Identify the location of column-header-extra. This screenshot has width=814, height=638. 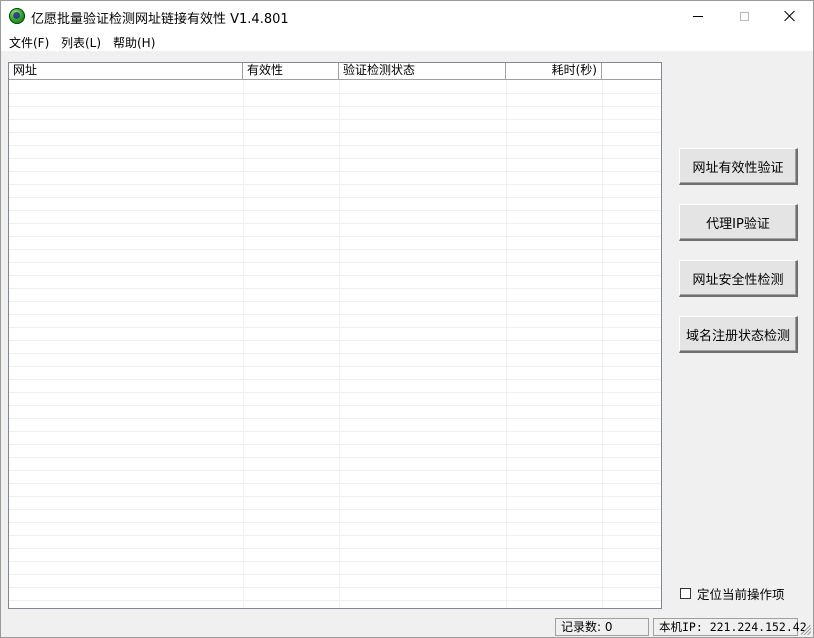
(631, 71).